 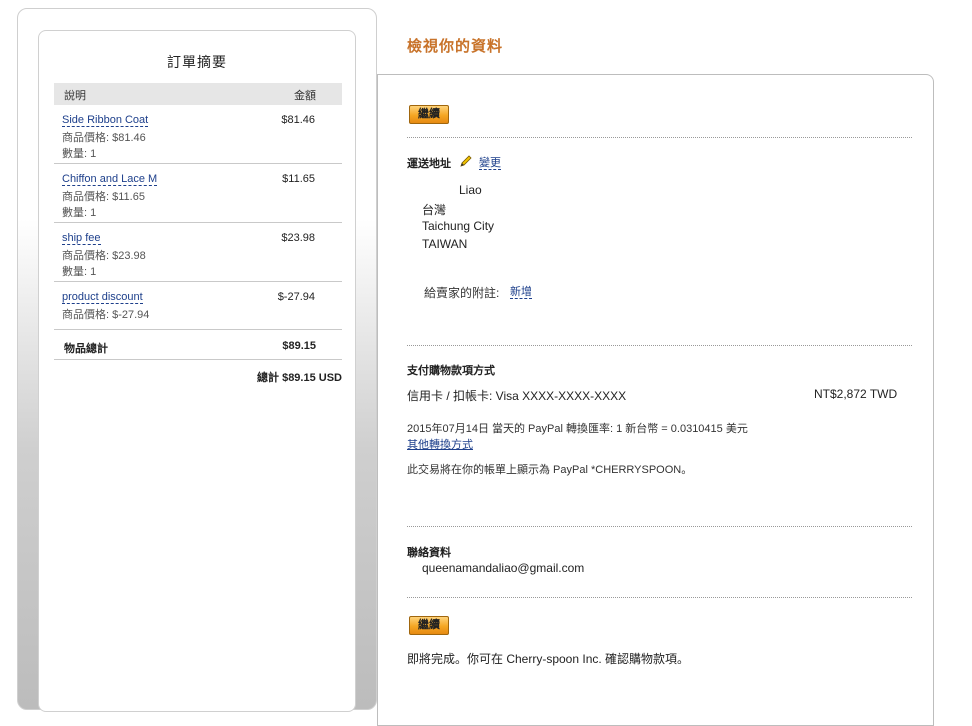 What do you see at coordinates (296, 297) in the screenshot?
I see `item-amount: $-27.94` at bounding box center [296, 297].